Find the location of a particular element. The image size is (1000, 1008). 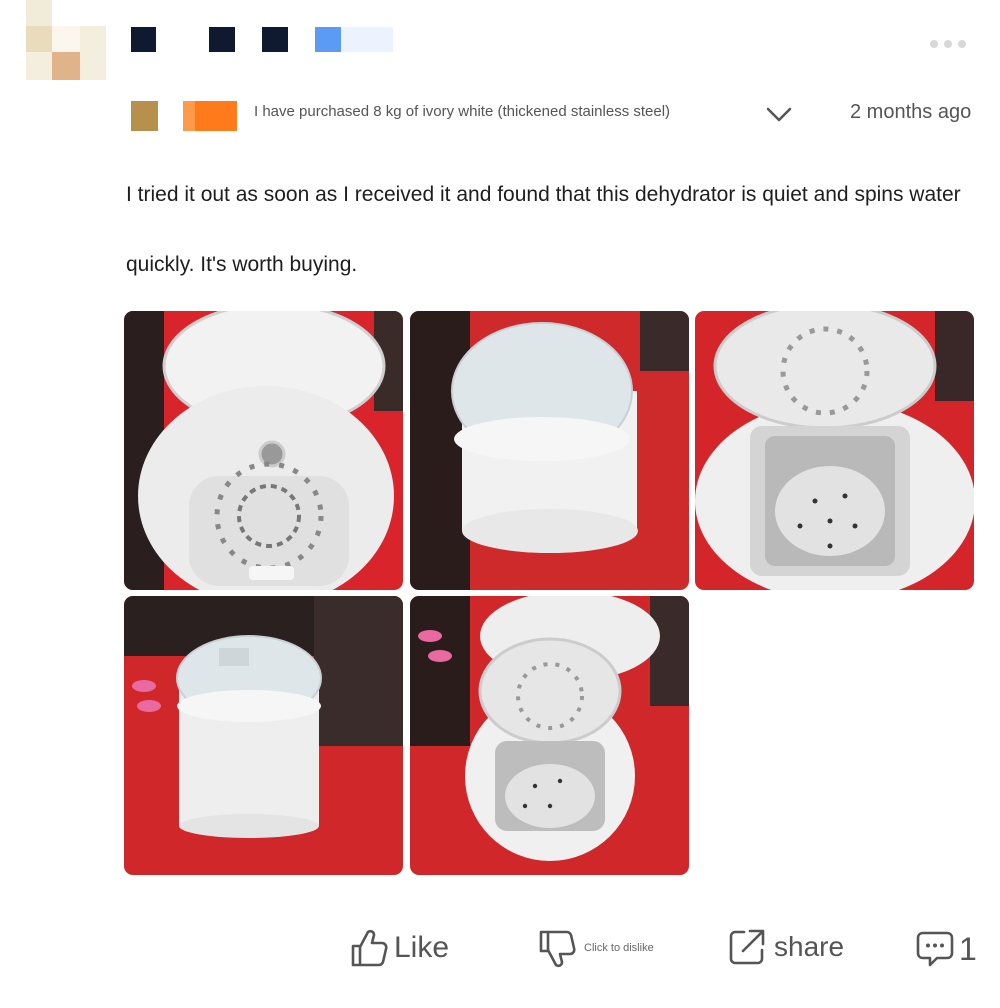

share-button: share is located at coordinates (786, 947).